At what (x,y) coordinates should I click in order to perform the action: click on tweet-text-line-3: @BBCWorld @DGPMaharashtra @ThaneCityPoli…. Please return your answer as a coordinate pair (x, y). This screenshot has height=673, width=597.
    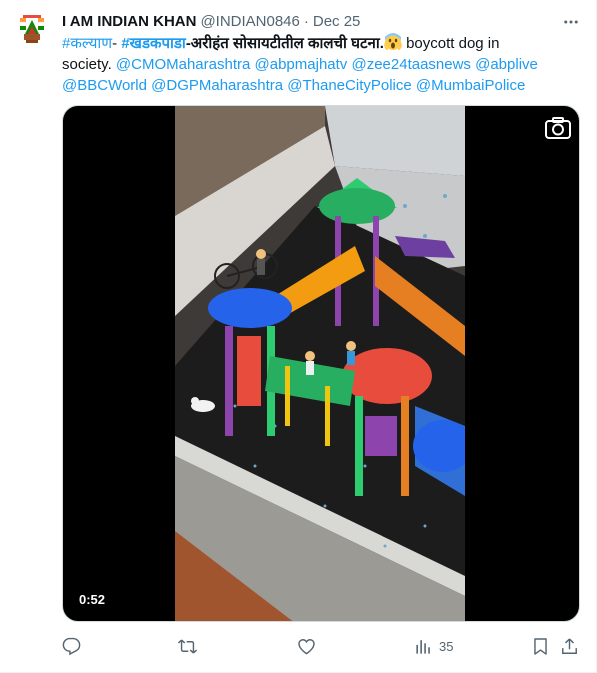
    Looking at the image, I should click on (322, 85).